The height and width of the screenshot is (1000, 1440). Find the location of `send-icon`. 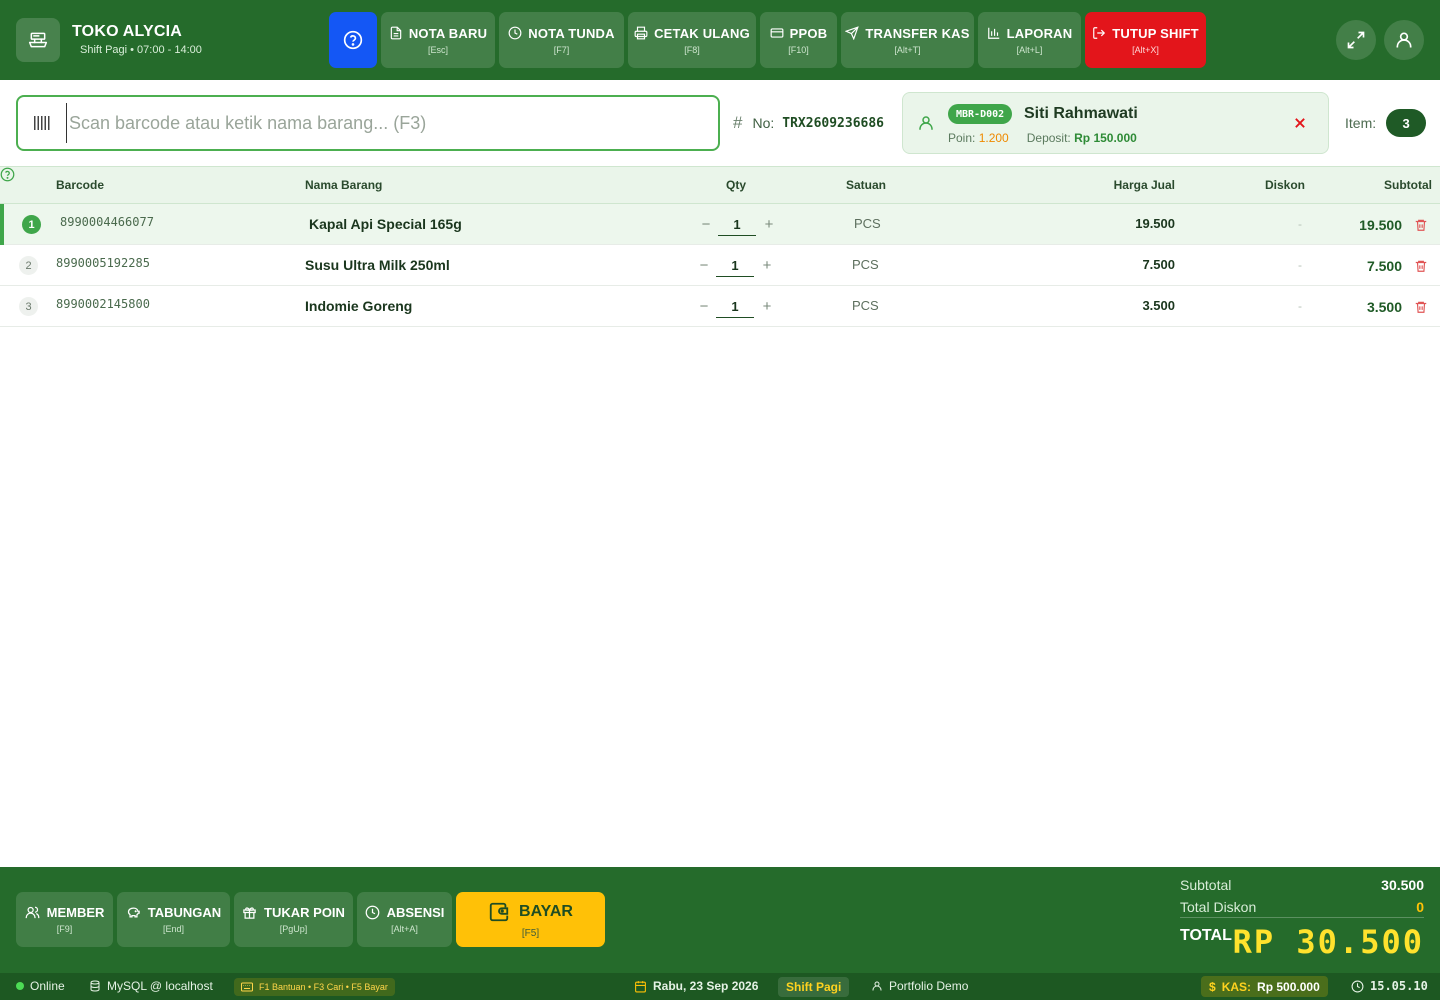

send-icon is located at coordinates (852, 33).